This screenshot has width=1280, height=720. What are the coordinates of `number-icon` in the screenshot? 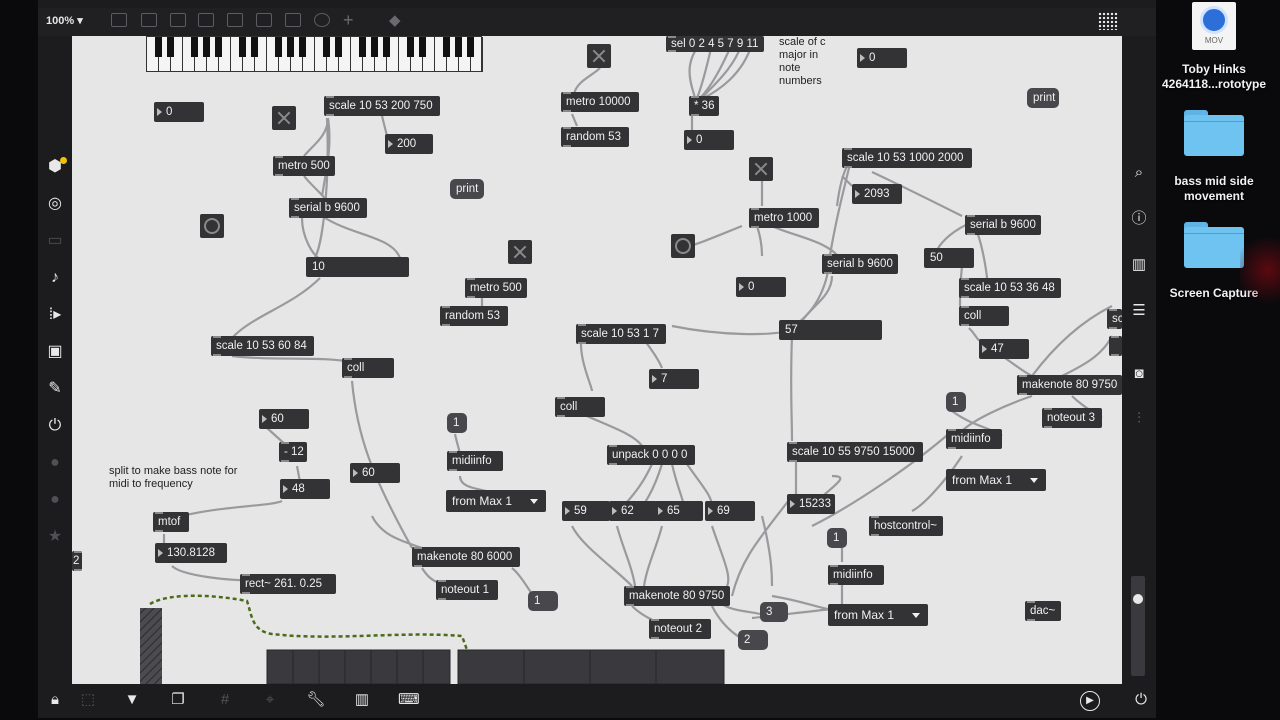 It's located at (264, 20).